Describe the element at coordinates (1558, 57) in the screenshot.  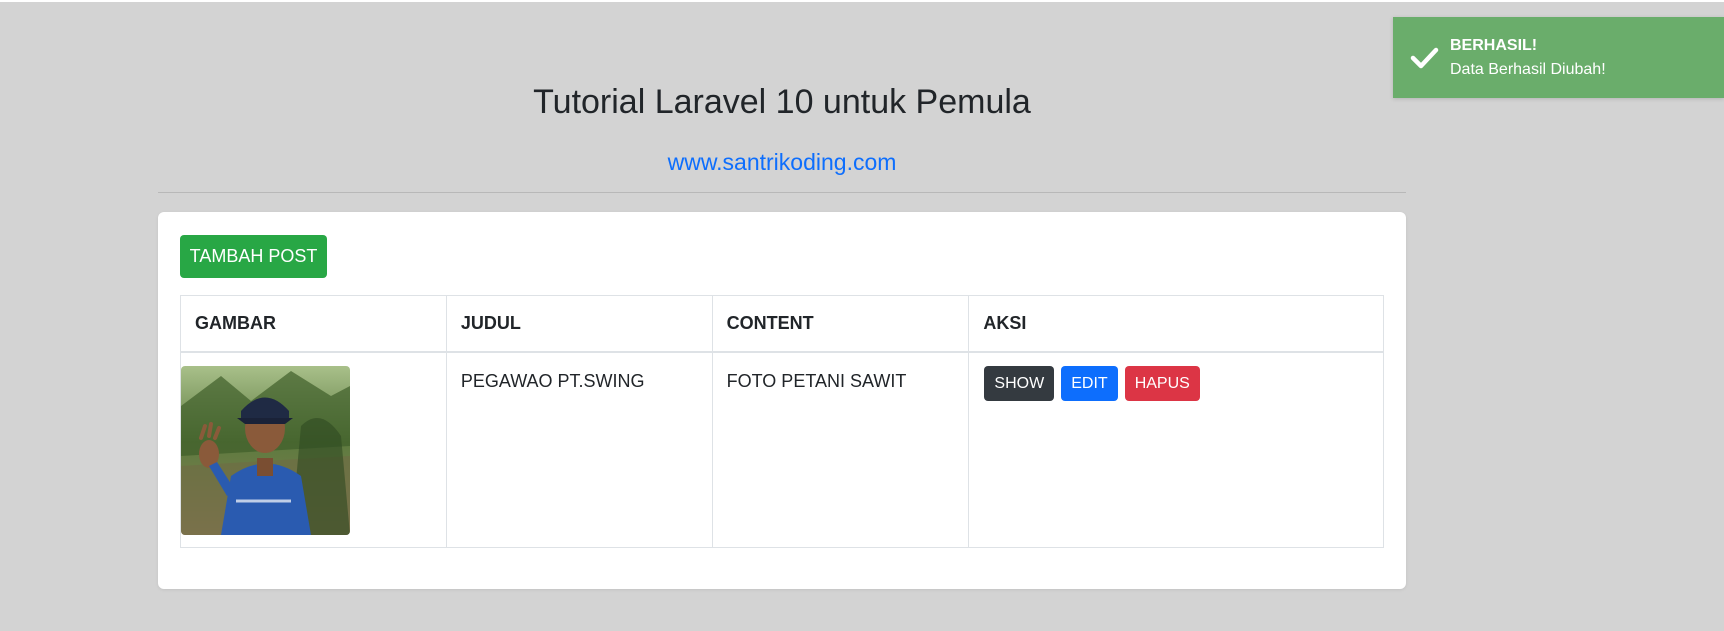
I see `success-toast: BERHASIL! Data Berhasil Diubah!` at that location.